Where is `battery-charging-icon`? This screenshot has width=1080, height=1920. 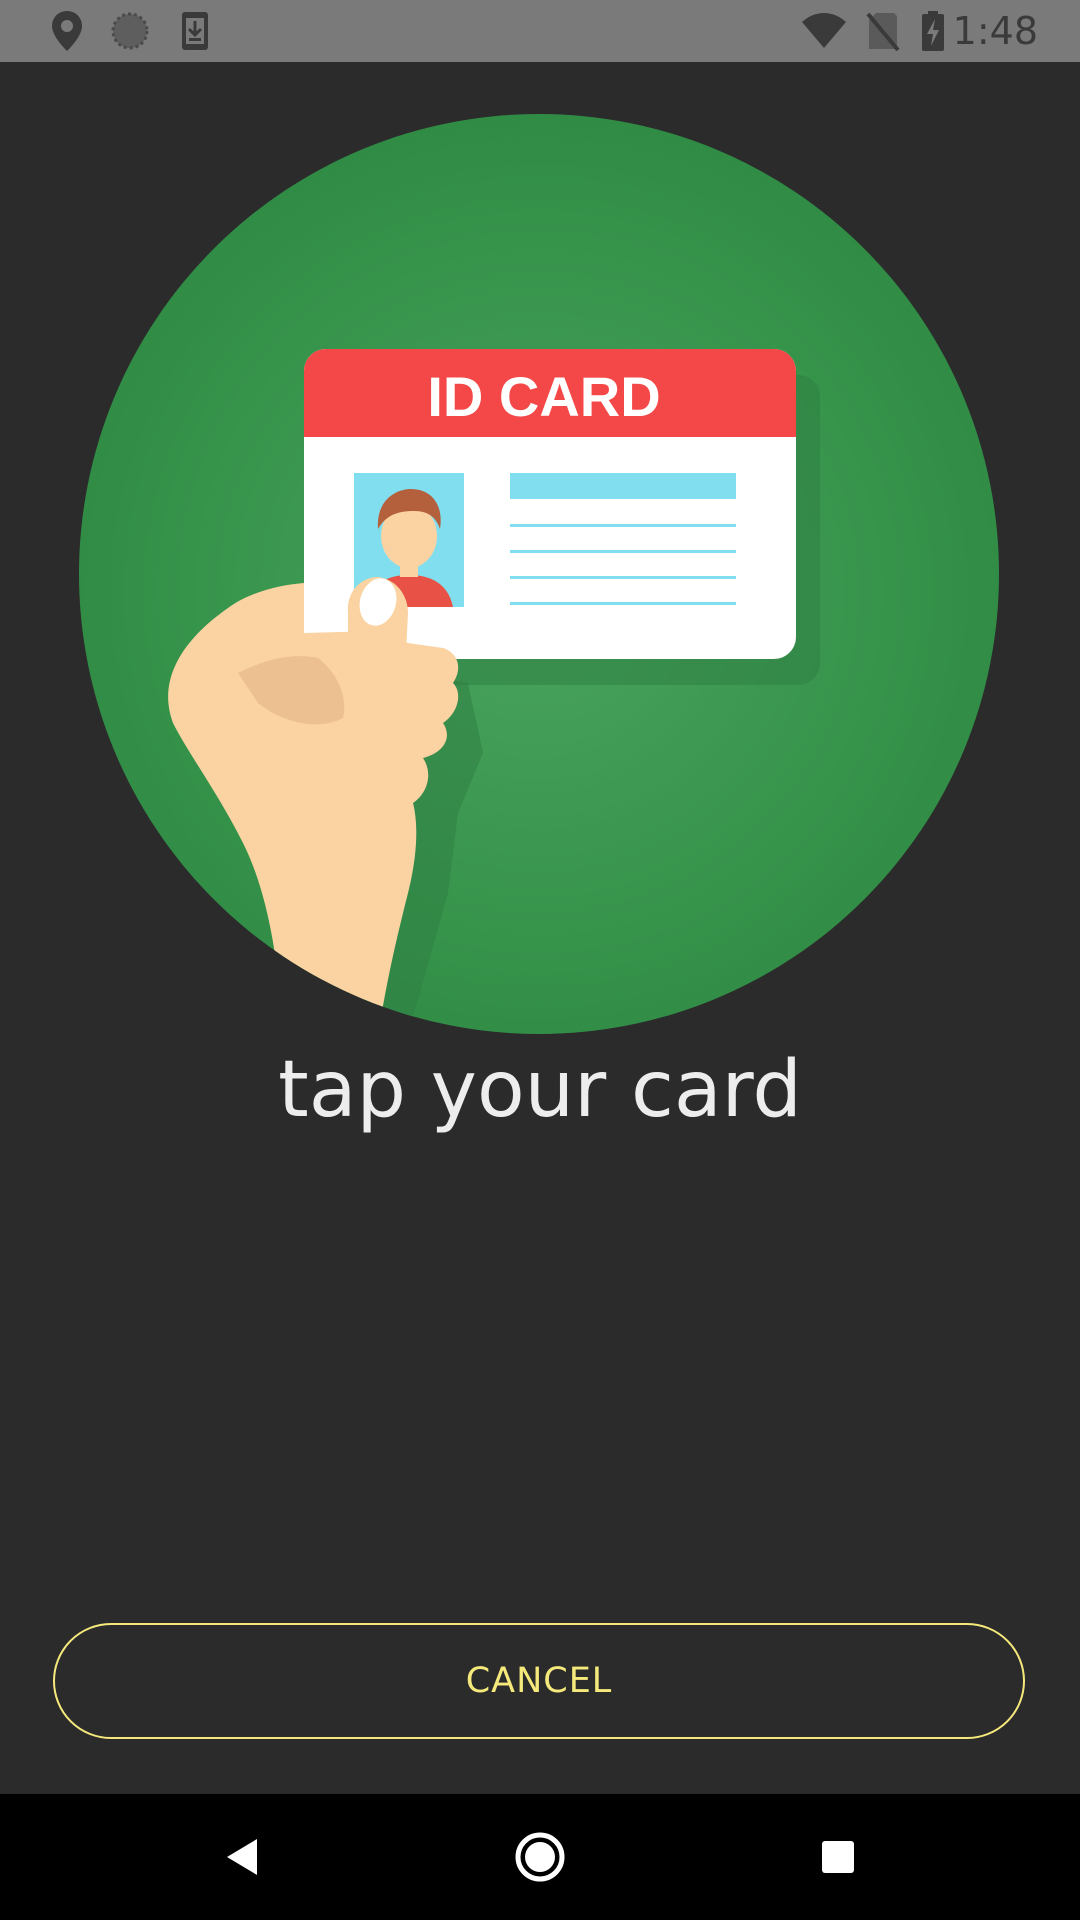
battery-charging-icon is located at coordinates (933, 31).